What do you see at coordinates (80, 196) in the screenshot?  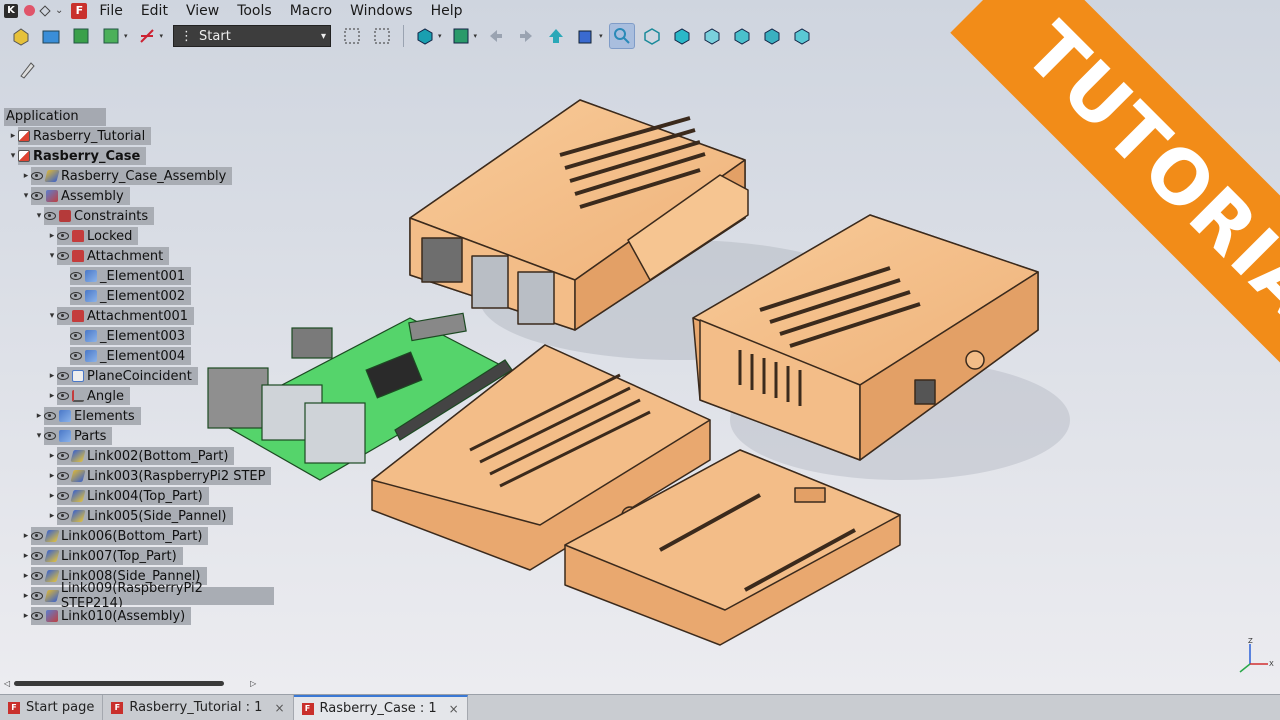 I see `tree-item-box: Assembly` at bounding box center [80, 196].